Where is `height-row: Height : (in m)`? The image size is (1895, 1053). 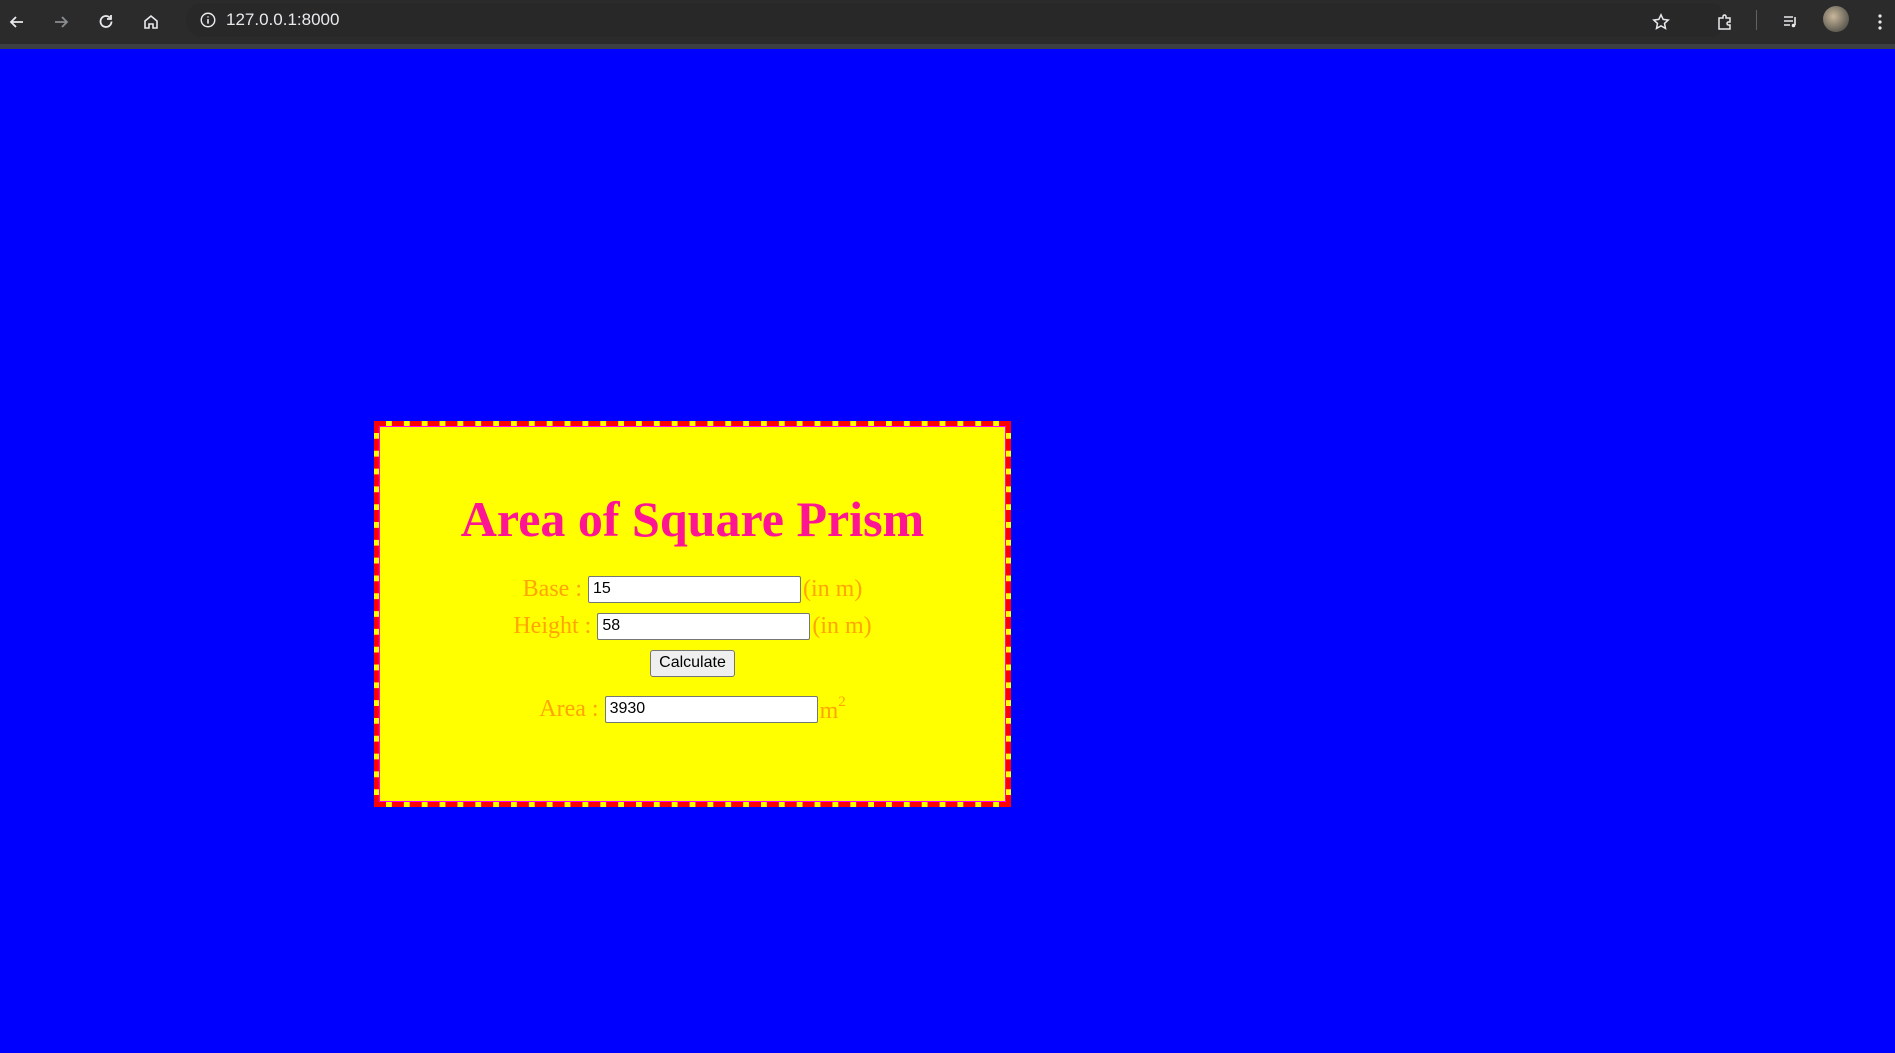
height-row: Height : (in m) is located at coordinates (692, 626).